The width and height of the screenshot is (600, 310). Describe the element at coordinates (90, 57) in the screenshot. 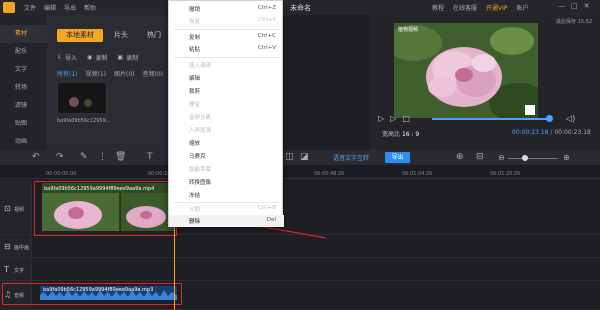

I see `record-icon: ◉` at that location.